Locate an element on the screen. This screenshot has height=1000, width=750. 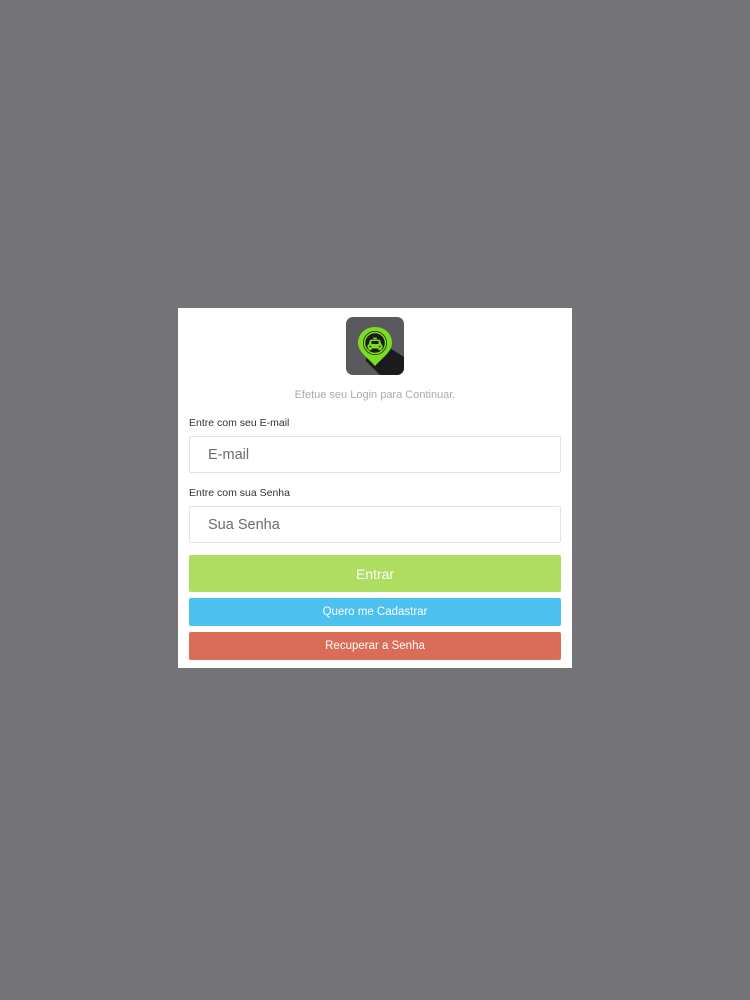
app-logo is located at coordinates (375, 346).